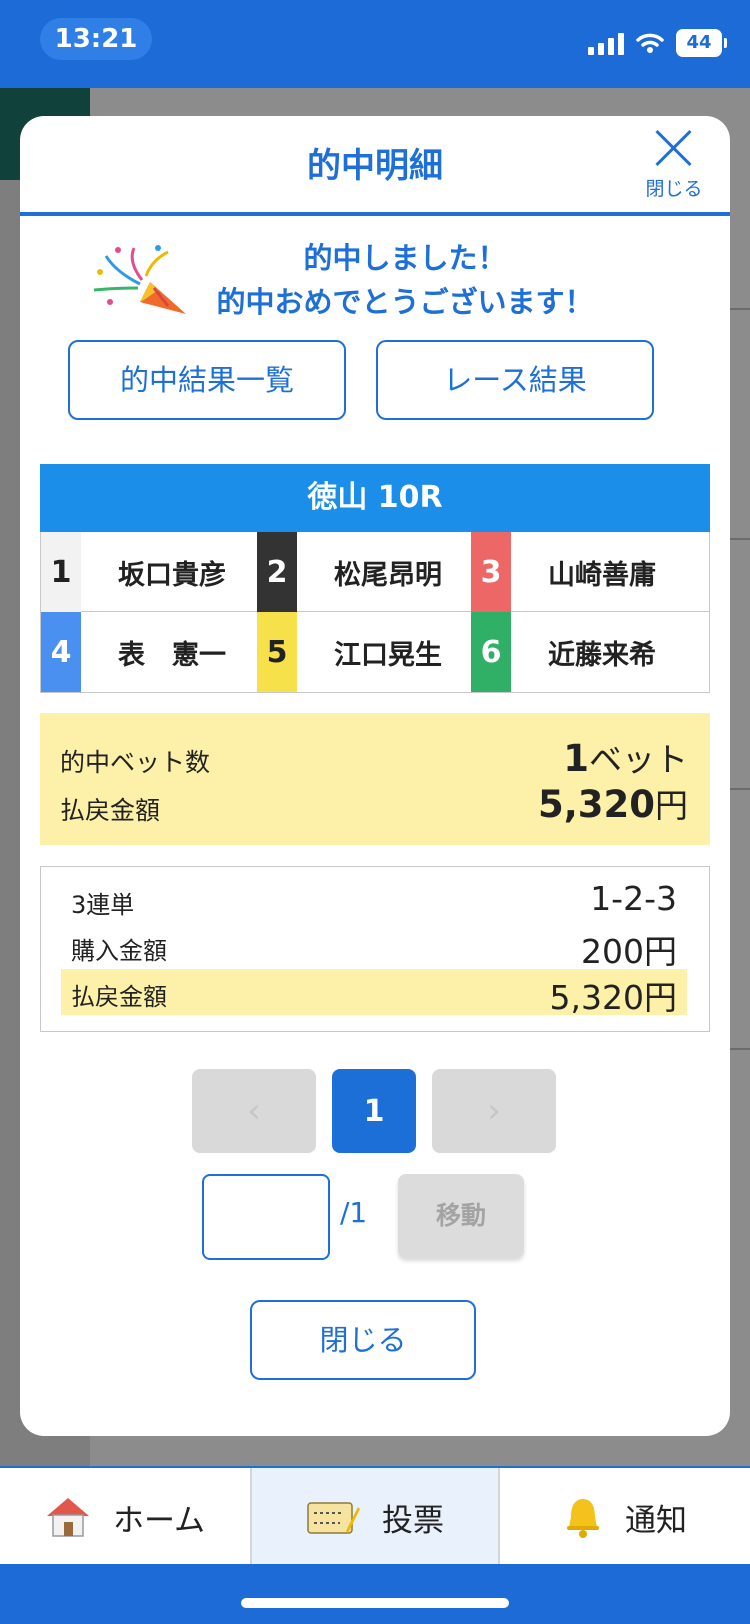 The height and width of the screenshot is (1624, 750). What do you see at coordinates (277, 652) in the screenshot?
I see `lane-number: 5` at bounding box center [277, 652].